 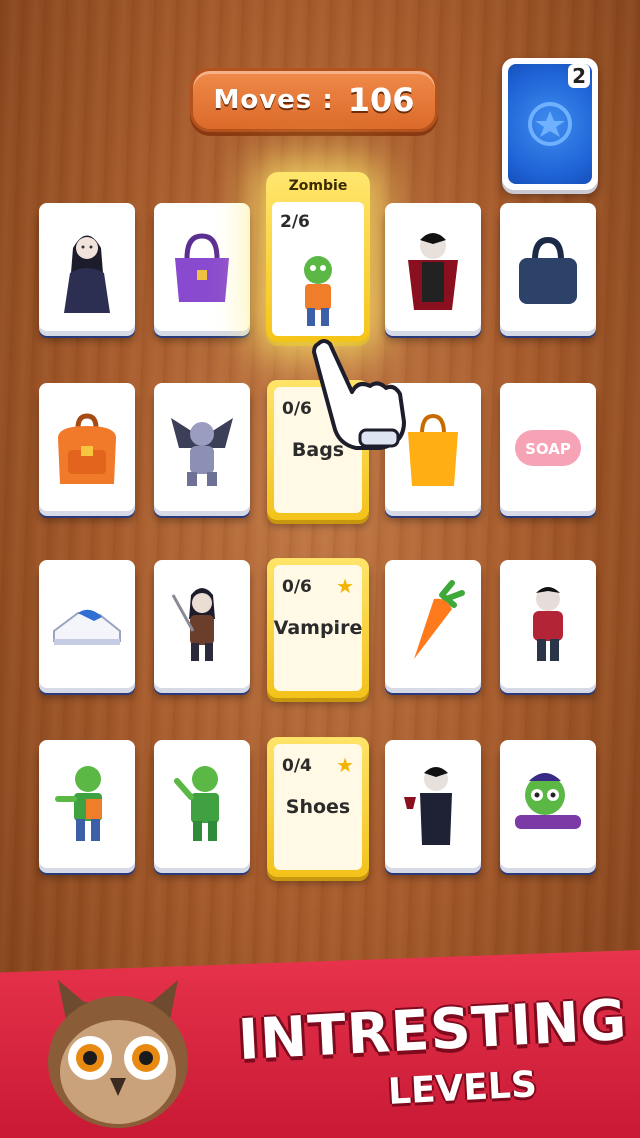 I want to click on carrot-icon, so click(x=439, y=619).